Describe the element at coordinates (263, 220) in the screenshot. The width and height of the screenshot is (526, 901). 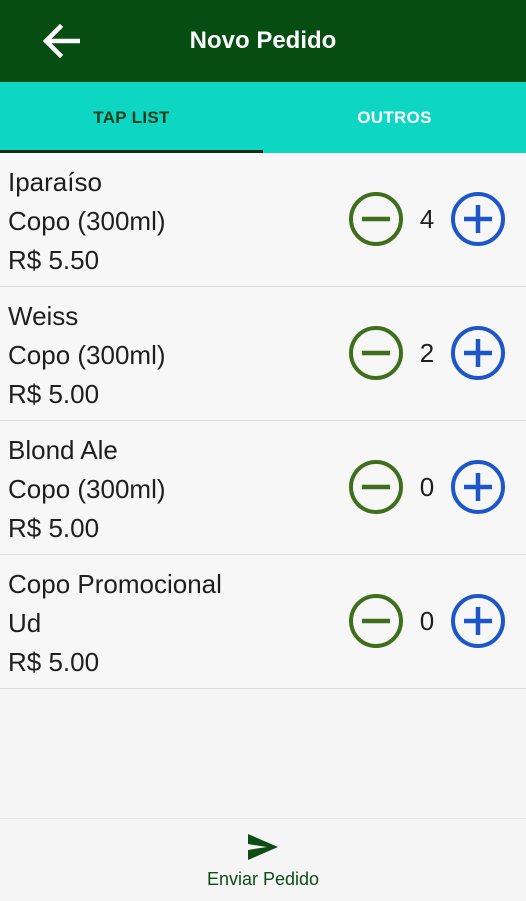
I see `list-item: Iparaíso Copo (300ml) R$ 5.50 4` at that location.